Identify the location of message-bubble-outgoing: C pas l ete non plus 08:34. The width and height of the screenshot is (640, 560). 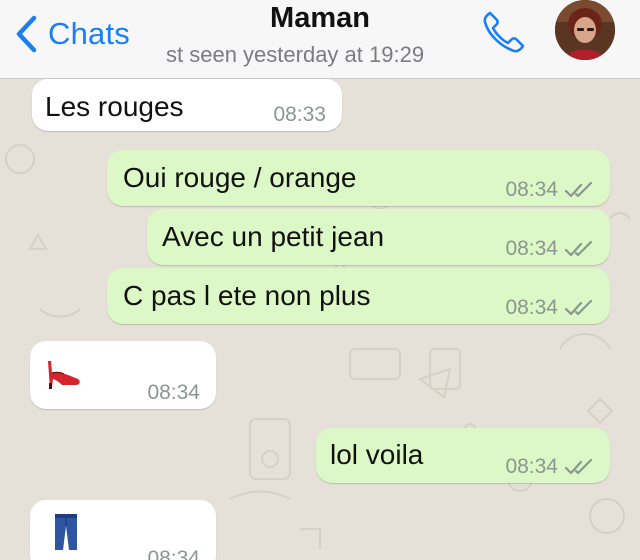
(358, 296).